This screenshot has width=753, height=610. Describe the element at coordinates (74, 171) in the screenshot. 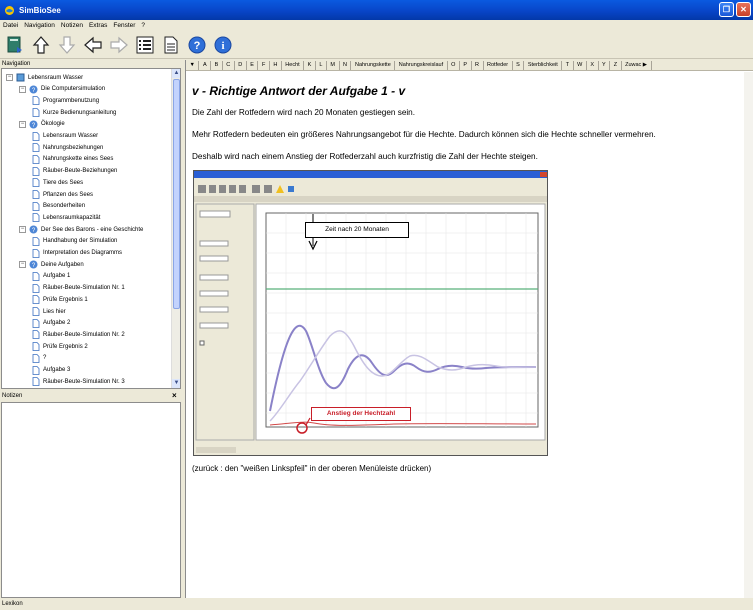

I see `tree-item: Räuber-Beute-Beziehungen` at that location.